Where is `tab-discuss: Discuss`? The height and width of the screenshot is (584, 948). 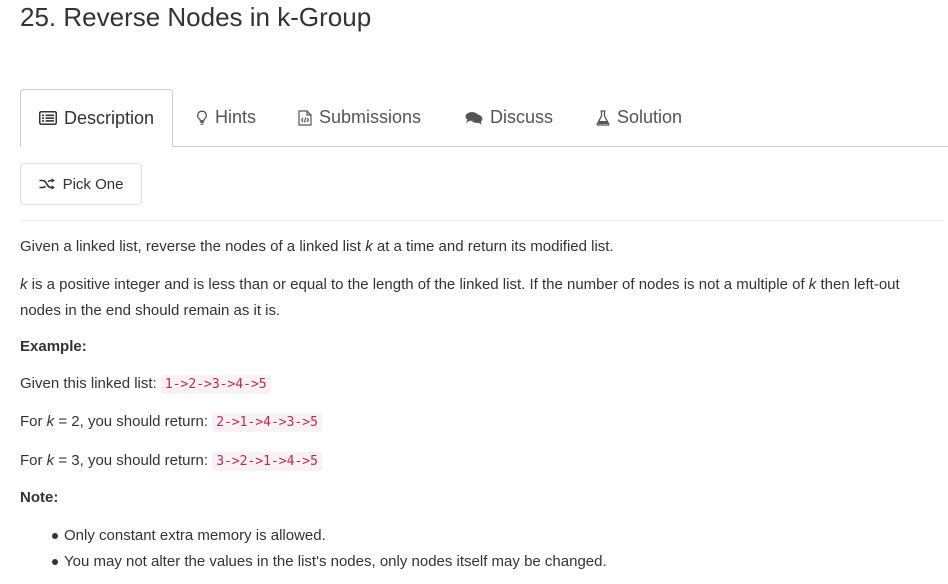 tab-discuss: Discuss is located at coordinates (509, 117).